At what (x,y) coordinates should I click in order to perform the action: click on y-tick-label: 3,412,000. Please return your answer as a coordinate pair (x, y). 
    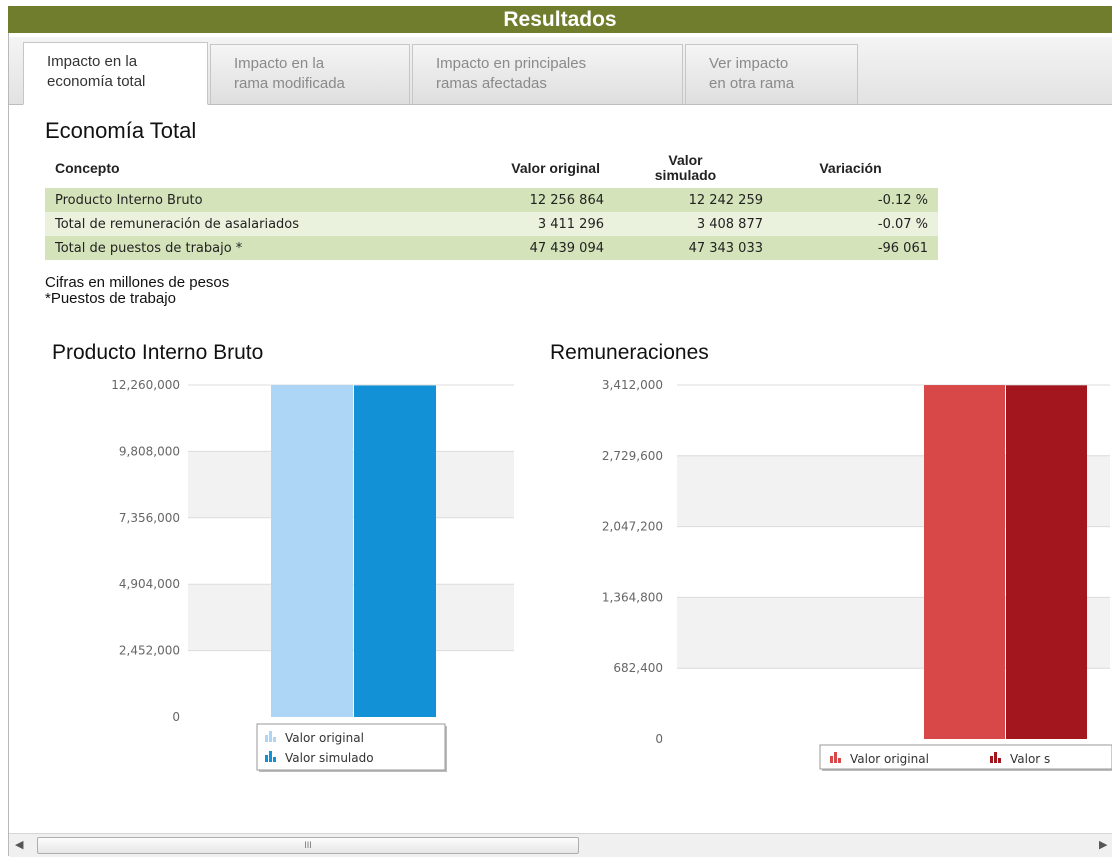
    Looking at the image, I should click on (632, 385).